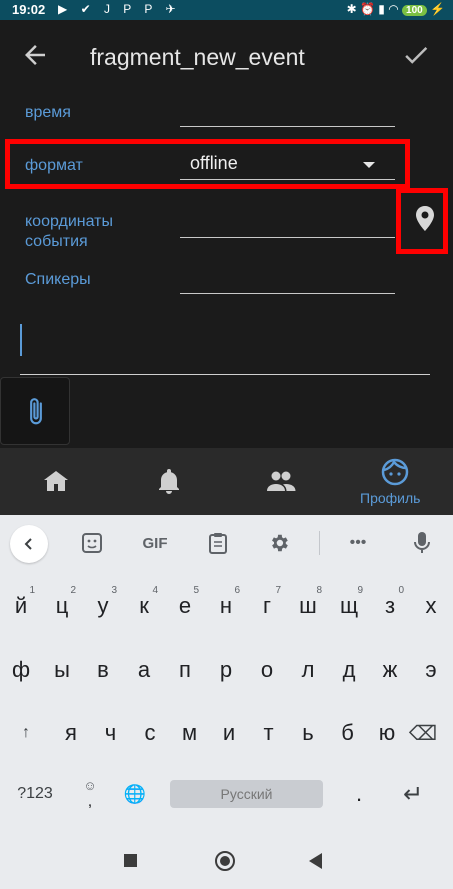 The width and height of the screenshot is (453, 889). What do you see at coordinates (169, 481) in the screenshot?
I see `nav-notifications` at bounding box center [169, 481].